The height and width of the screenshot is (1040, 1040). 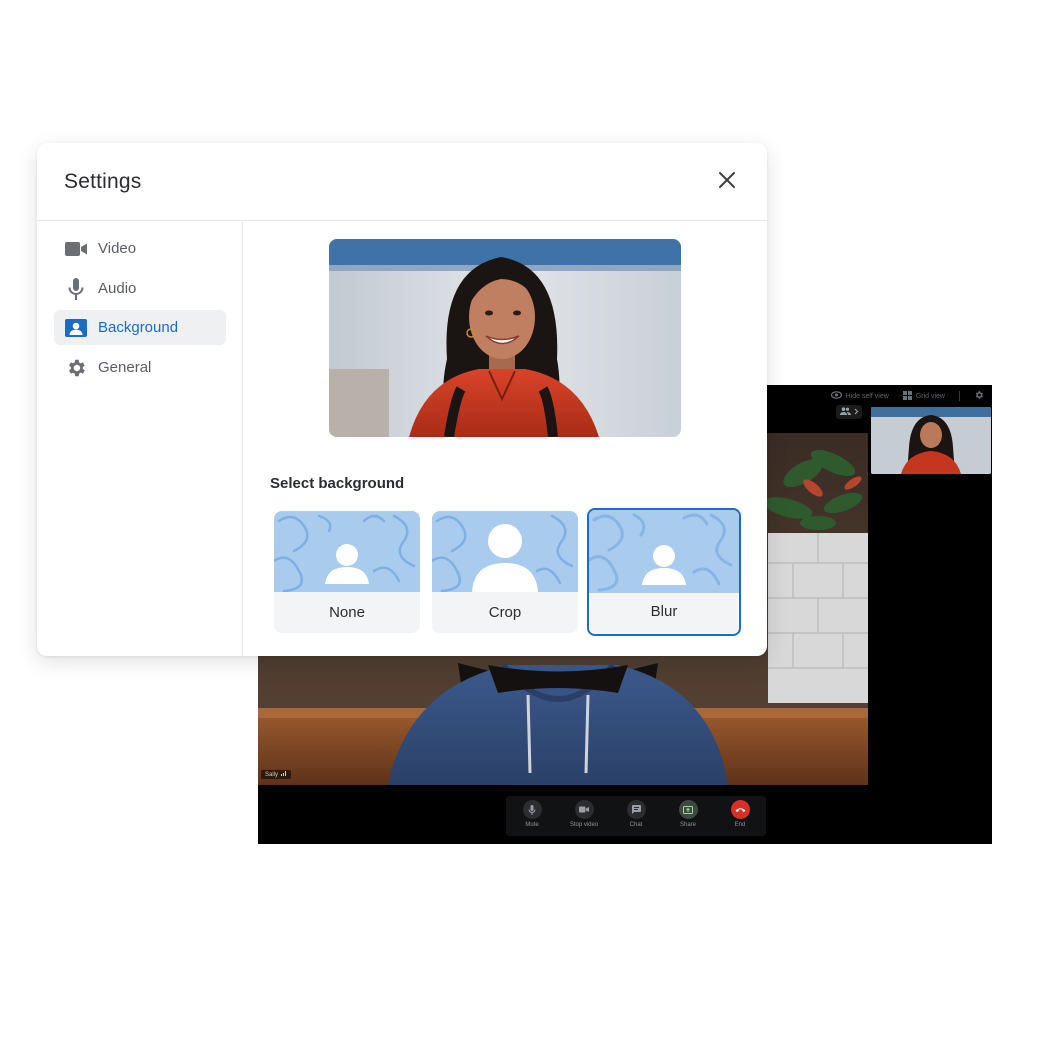 What do you see at coordinates (117, 248) in the screenshot?
I see `sidebar-item-label: Video` at bounding box center [117, 248].